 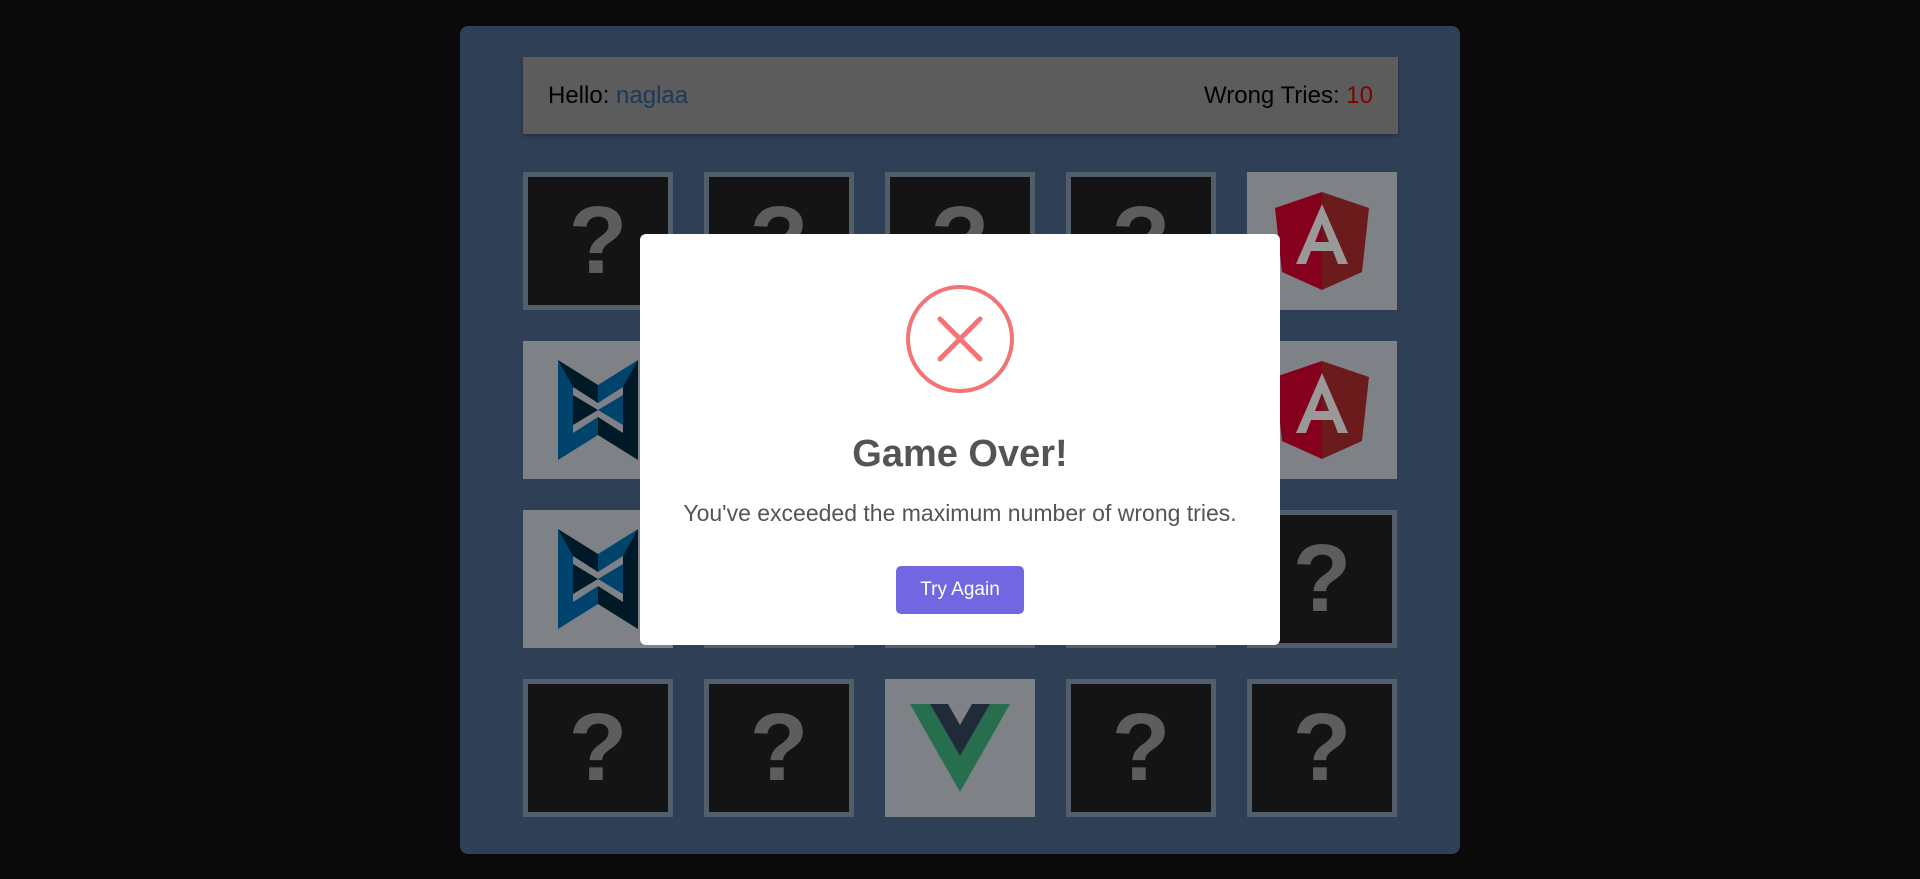 What do you see at coordinates (960, 341) in the screenshot?
I see `error-x-icon` at bounding box center [960, 341].